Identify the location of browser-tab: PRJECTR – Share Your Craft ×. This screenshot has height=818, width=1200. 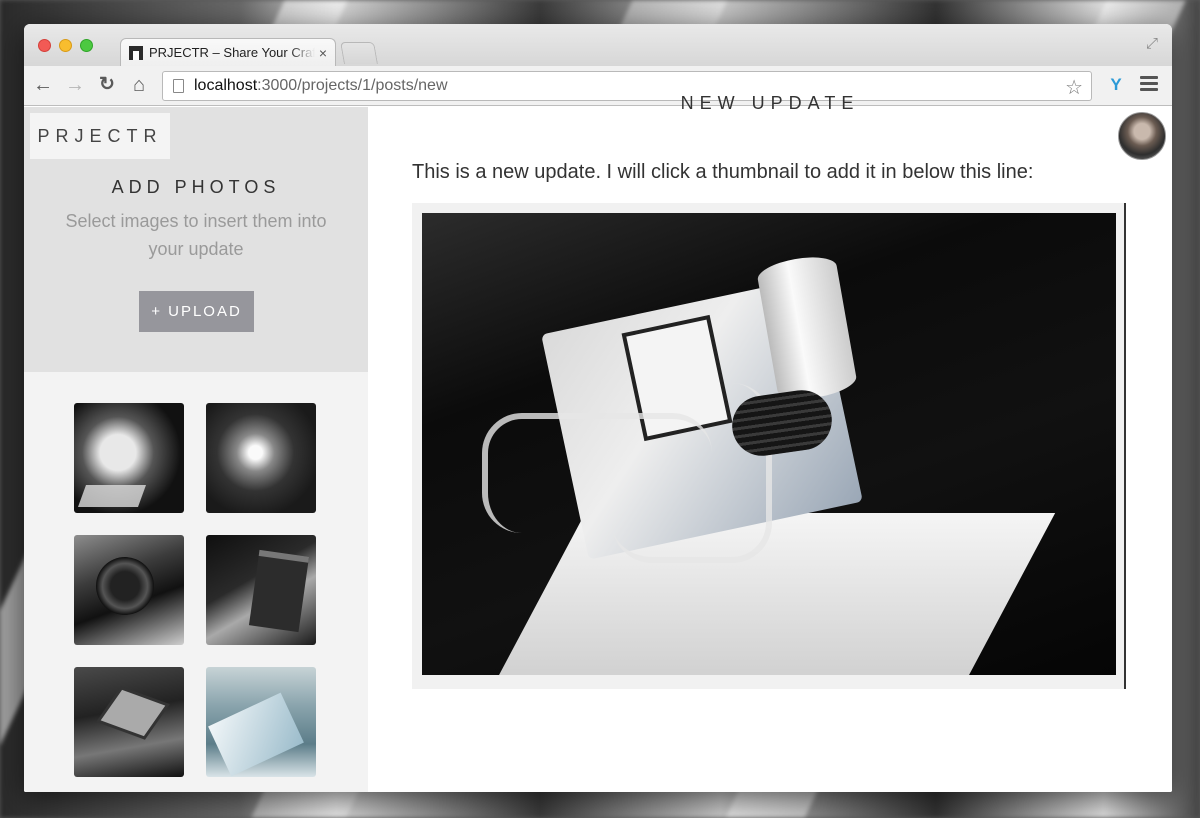
(228, 52).